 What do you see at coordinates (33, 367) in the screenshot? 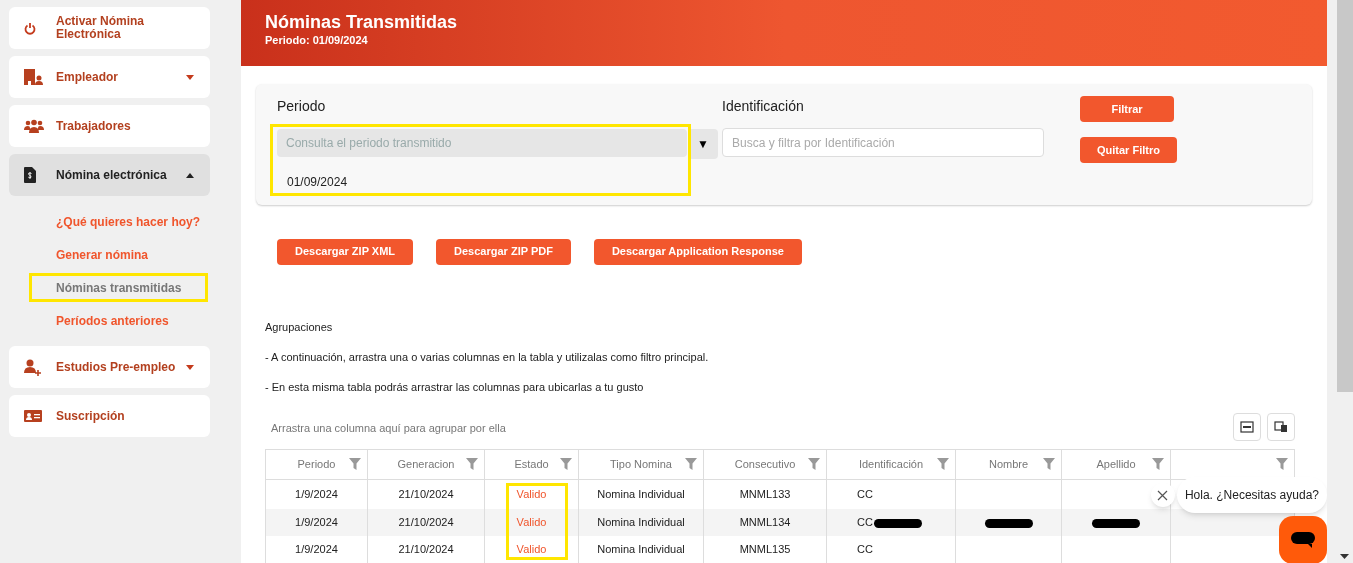
I see `person-add-icon` at bounding box center [33, 367].